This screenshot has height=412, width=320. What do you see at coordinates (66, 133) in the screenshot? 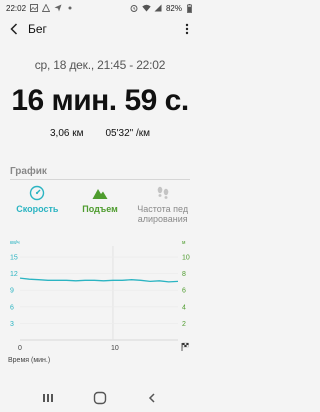
I see `distance-value: 3,06 км` at bounding box center [66, 133].